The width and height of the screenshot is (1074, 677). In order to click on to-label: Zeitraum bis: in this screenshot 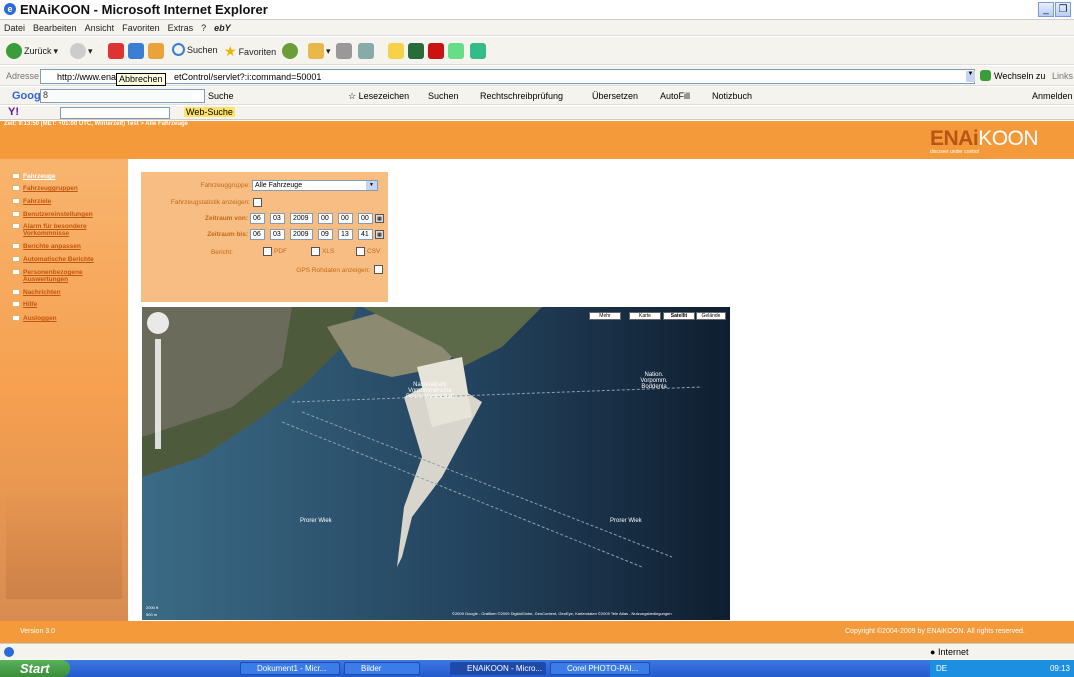, I will do `click(227, 234)`.